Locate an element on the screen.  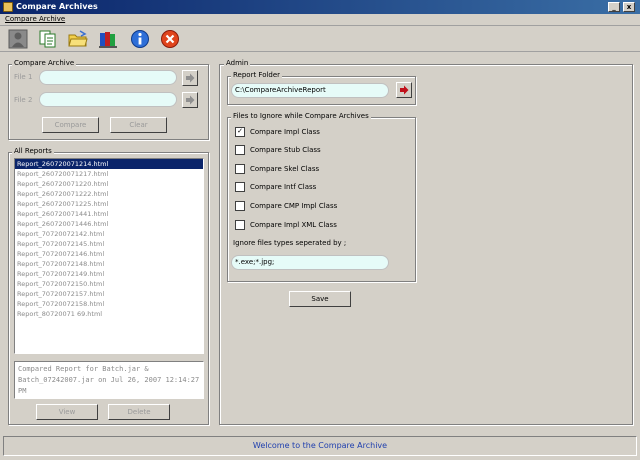
file1-browse-button is located at coordinates (190, 78).